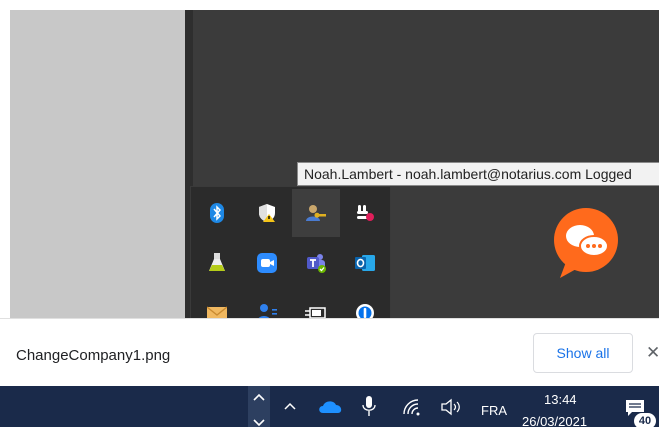  Describe the element at coordinates (583, 353) in the screenshot. I see `show-all-button: Show all` at that location.